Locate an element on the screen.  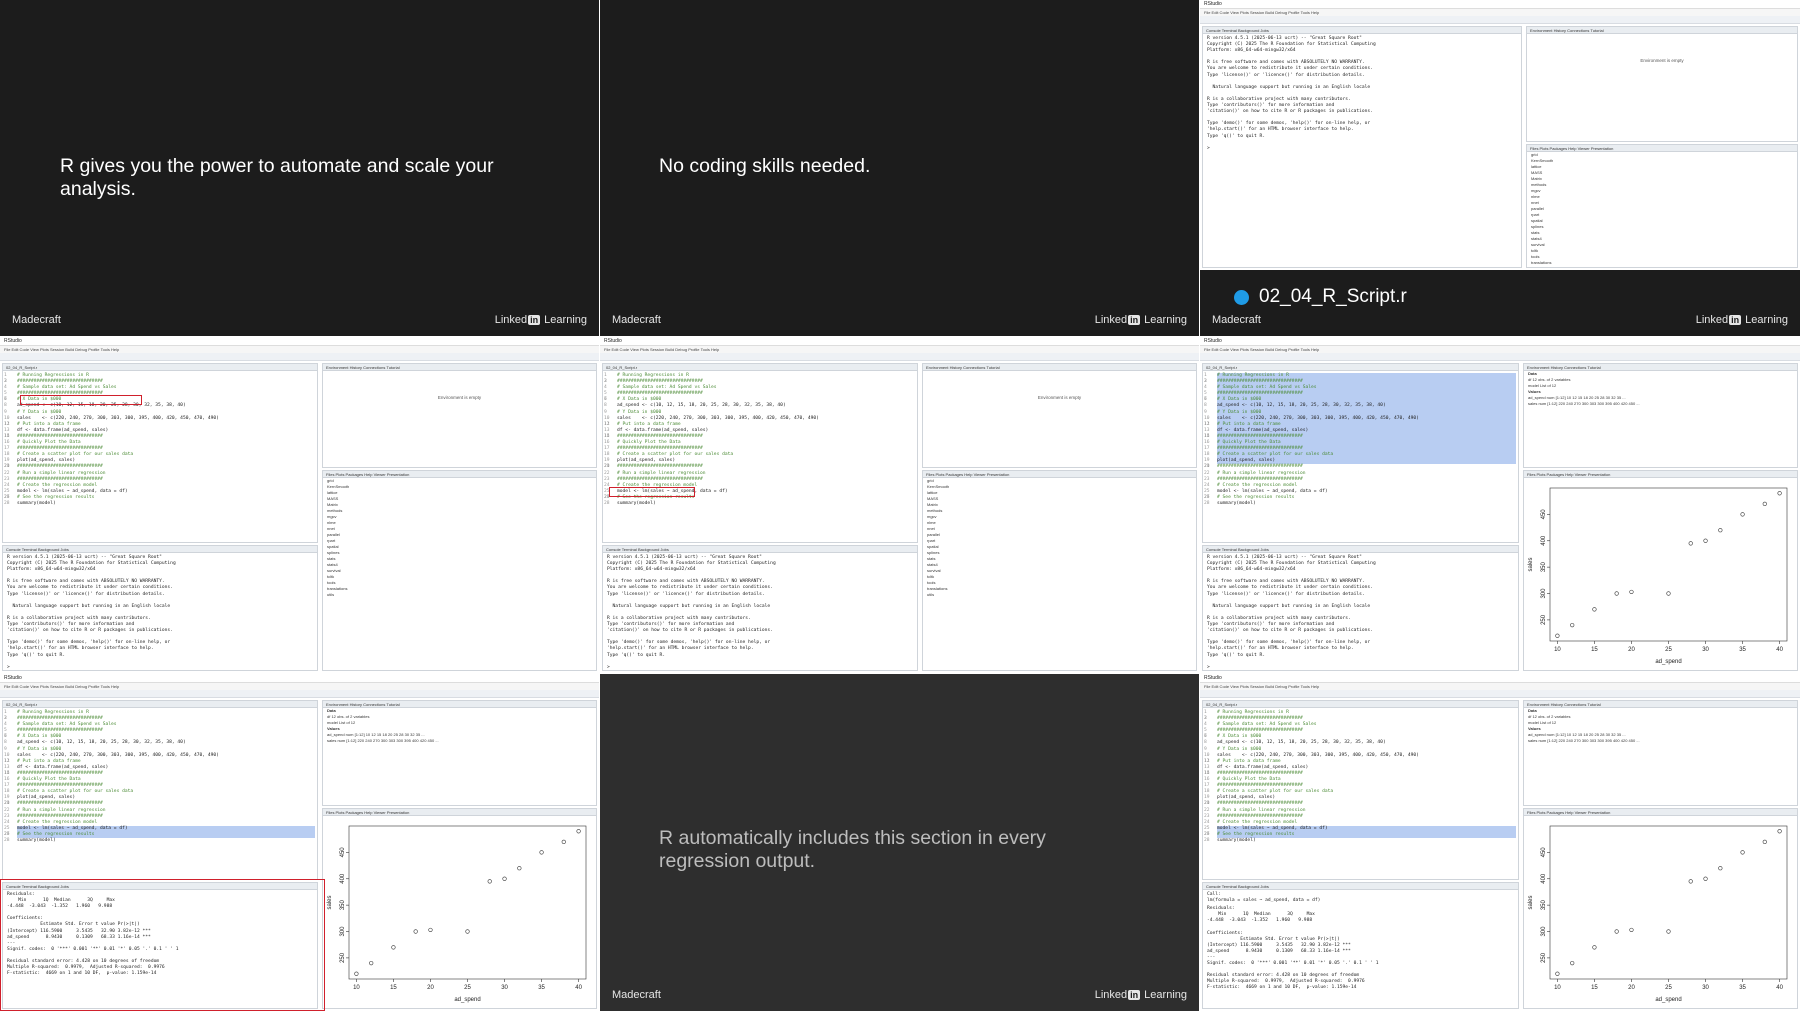
y-tick-label: 350 is located at coordinates (1544, 904).